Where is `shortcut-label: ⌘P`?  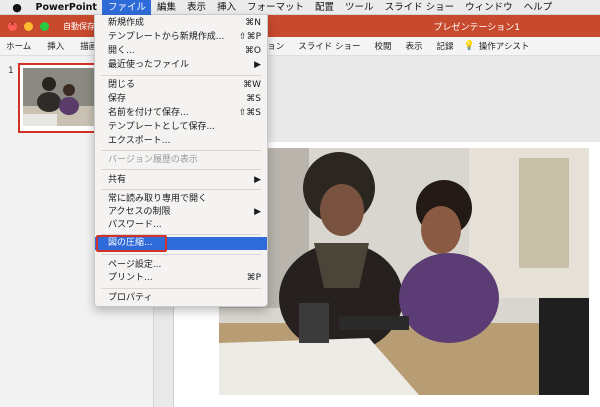
shortcut-label: ⌘P is located at coordinates (253, 278).